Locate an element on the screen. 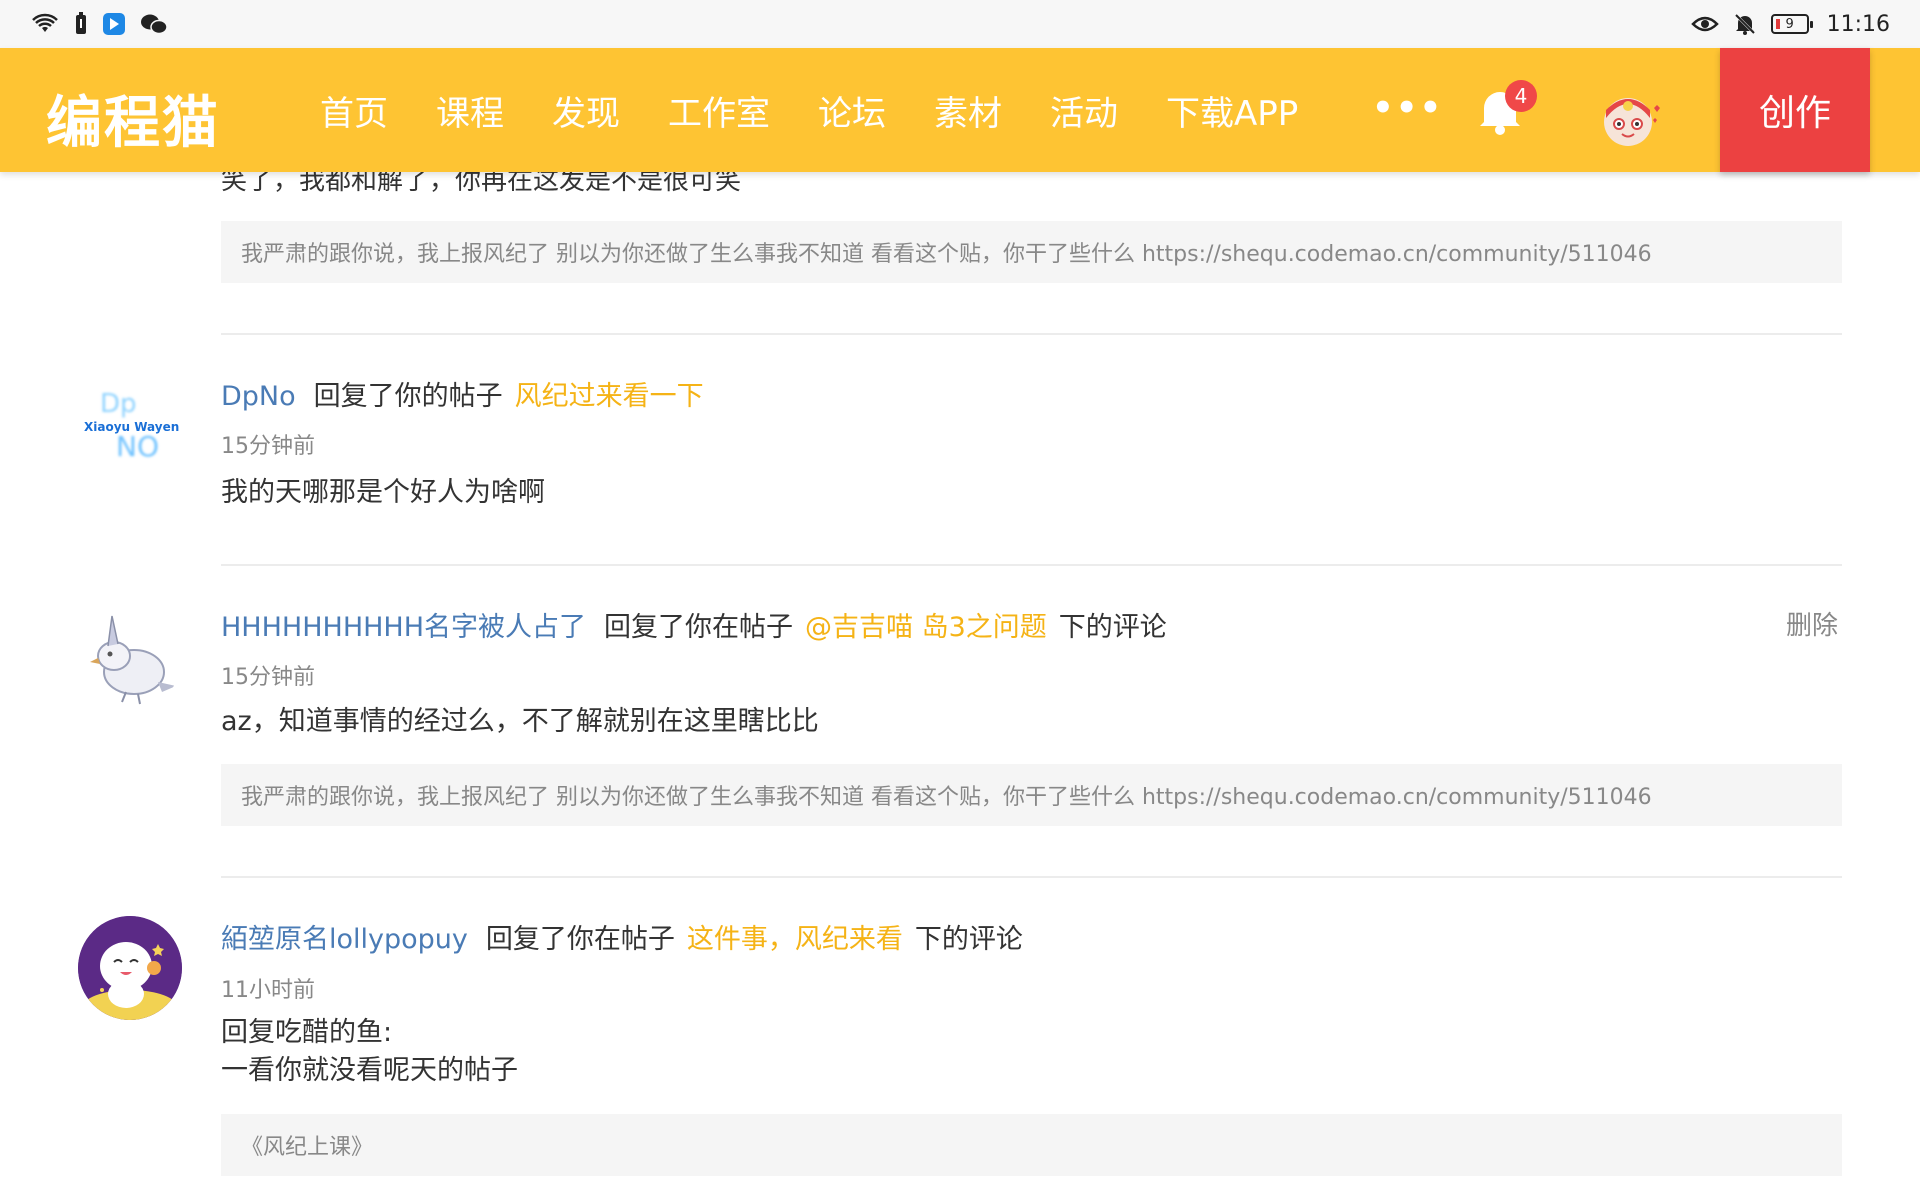  status-bar-right: 9 11:16 is located at coordinates (1790, 24).